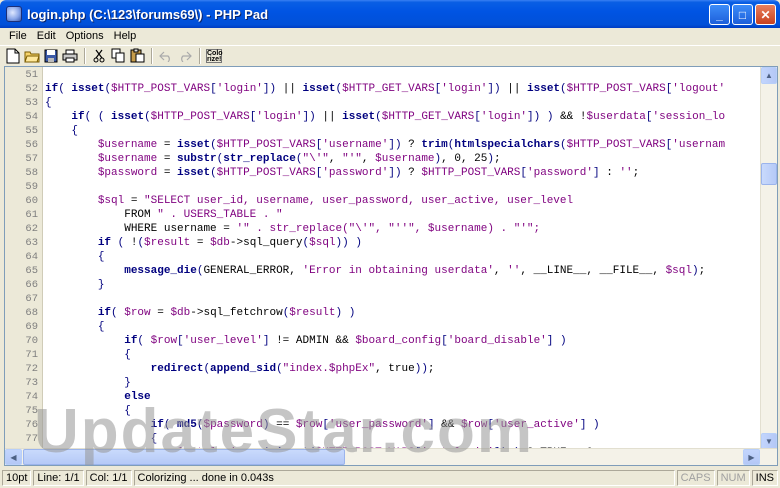 The width and height of the screenshot is (780, 488). What do you see at coordinates (31, 299) in the screenshot?
I see `line-number: 67` at bounding box center [31, 299].